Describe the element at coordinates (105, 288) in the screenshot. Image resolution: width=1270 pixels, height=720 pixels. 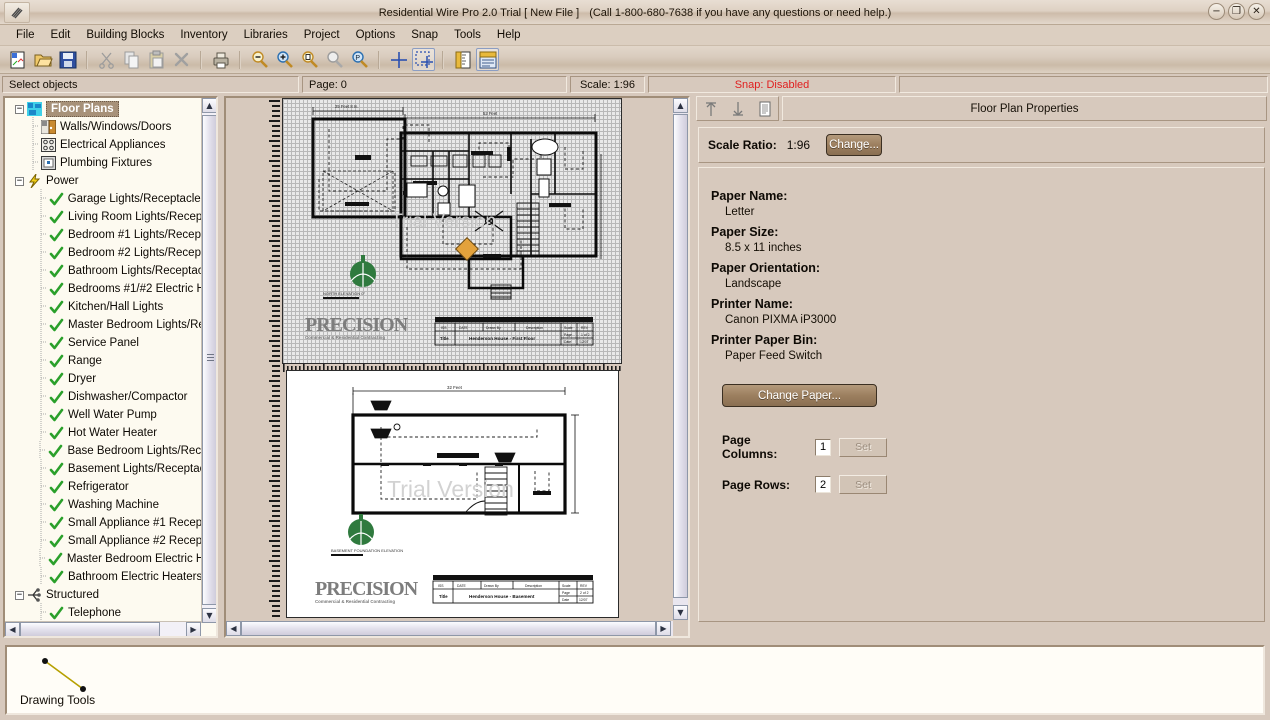
I see `tree-item-bedrooms-1-2-electric-h: Bedrooms #1/#2 Electric H` at that location.